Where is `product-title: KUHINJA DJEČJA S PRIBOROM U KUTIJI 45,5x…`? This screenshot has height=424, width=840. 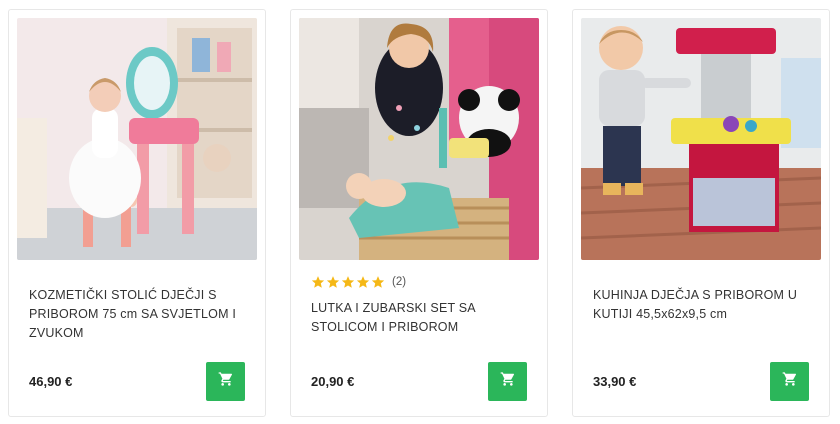
product-title: KUHINJA DJEČJA S PRIBOROM U KUTIJI 45,5x… is located at coordinates (703, 305).